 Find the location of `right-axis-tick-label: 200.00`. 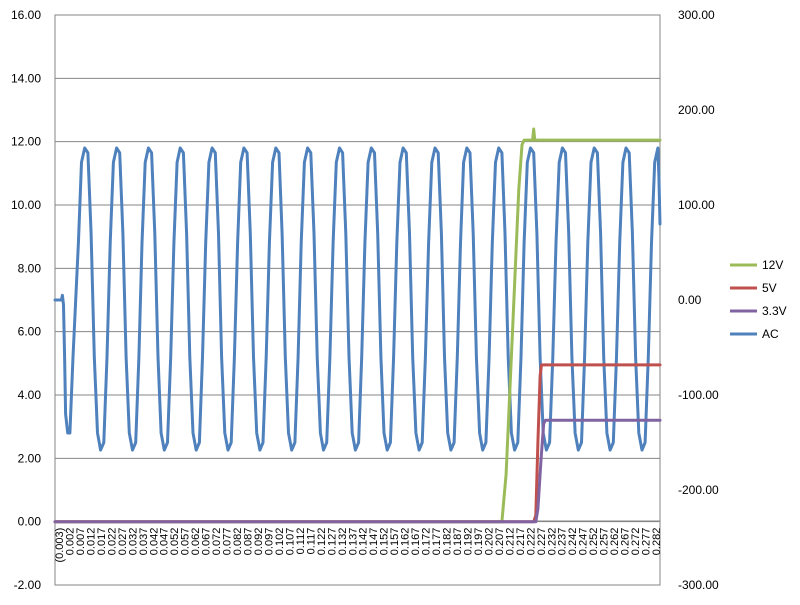

right-axis-tick-label: 200.00 is located at coordinates (696, 110).